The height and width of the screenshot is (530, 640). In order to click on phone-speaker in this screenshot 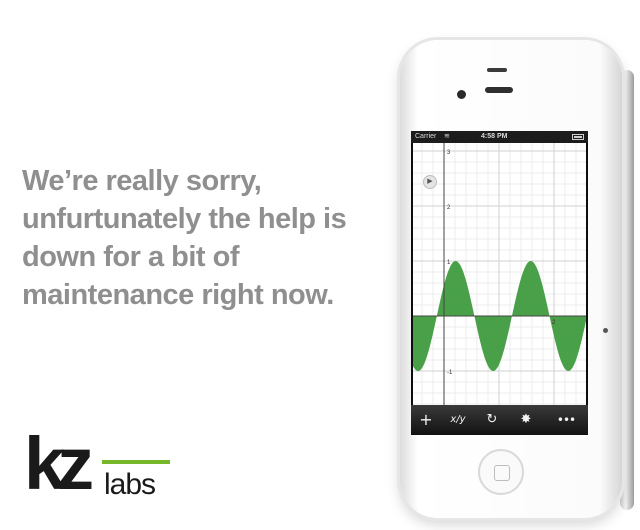, I will do `click(497, 70)`.